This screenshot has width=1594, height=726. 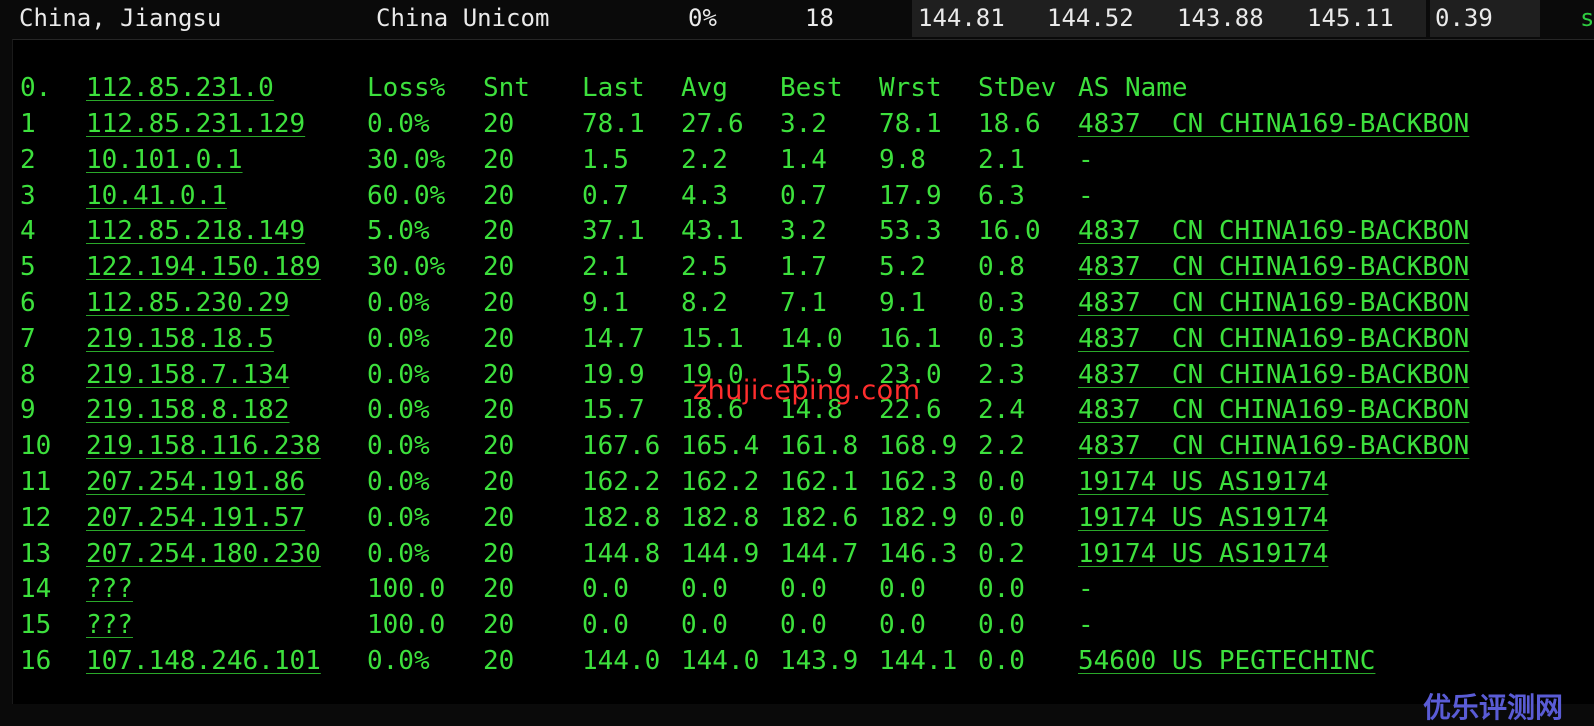 What do you see at coordinates (1464, 18) in the screenshot?
I see `summary-value-5: 0.39` at bounding box center [1464, 18].